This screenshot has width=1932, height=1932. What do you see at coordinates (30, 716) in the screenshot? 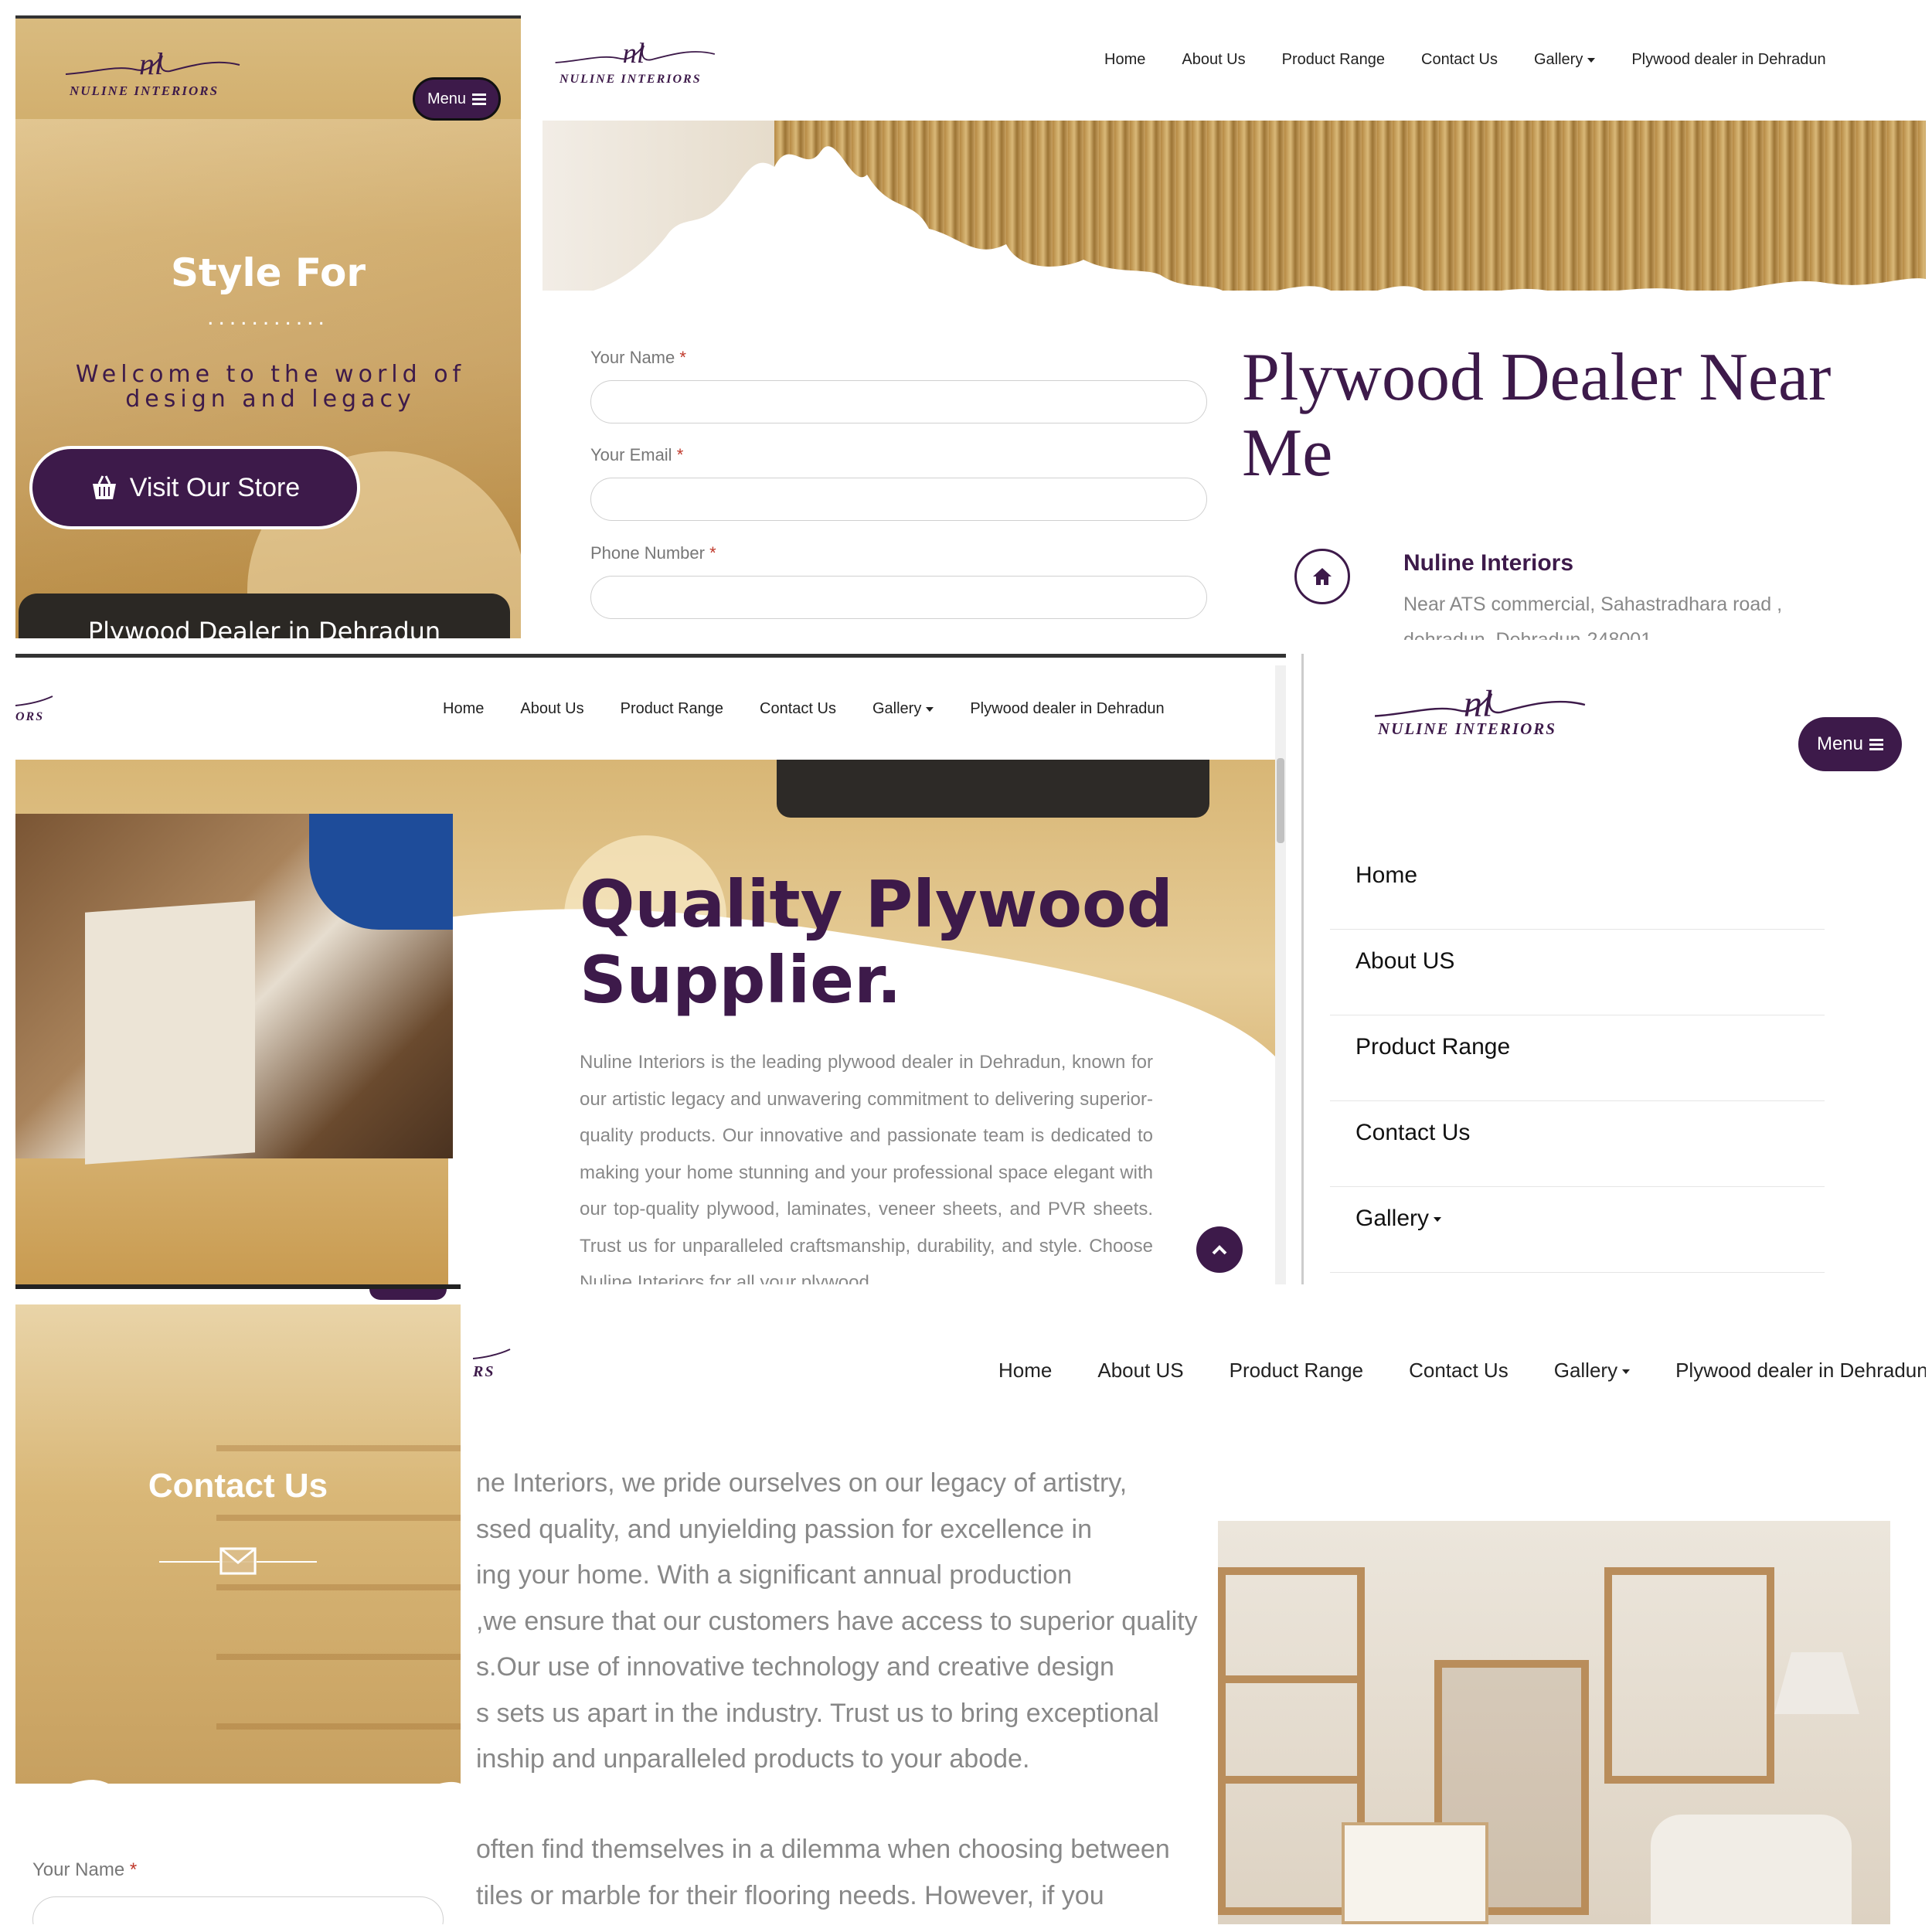
I see `logo-fragment-text: ORS` at bounding box center [30, 716].